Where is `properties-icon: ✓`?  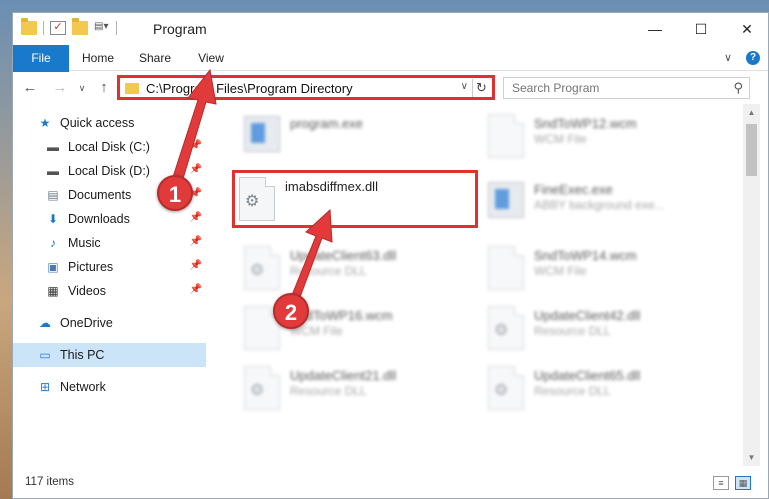
properties-icon: ✓ is located at coordinates (58, 28).